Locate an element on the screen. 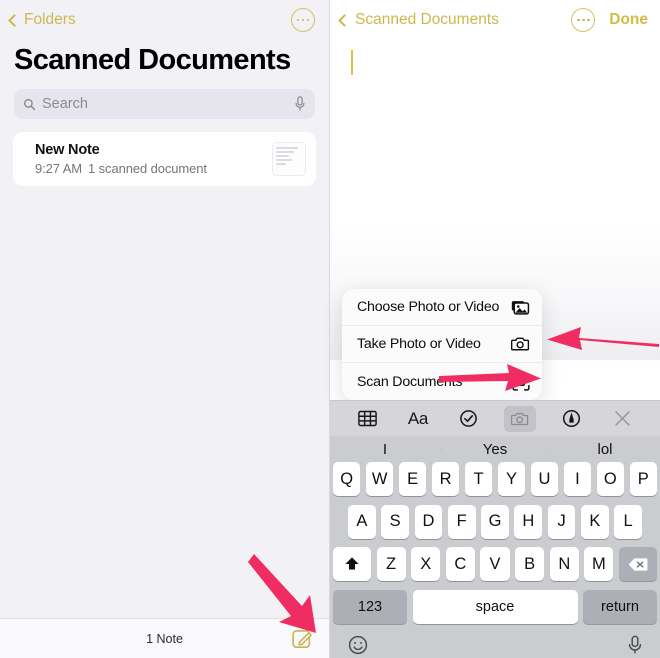  backspace-icon is located at coordinates (638, 564).